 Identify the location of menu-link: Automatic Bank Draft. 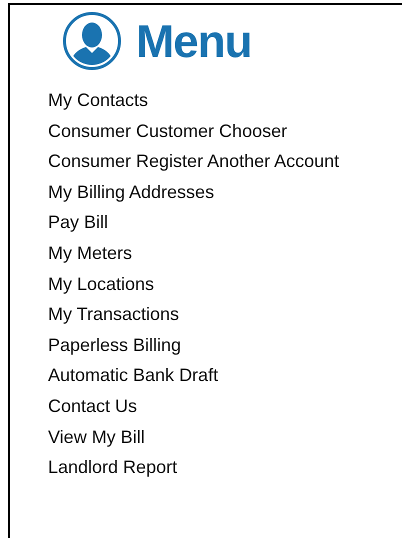
(133, 375).